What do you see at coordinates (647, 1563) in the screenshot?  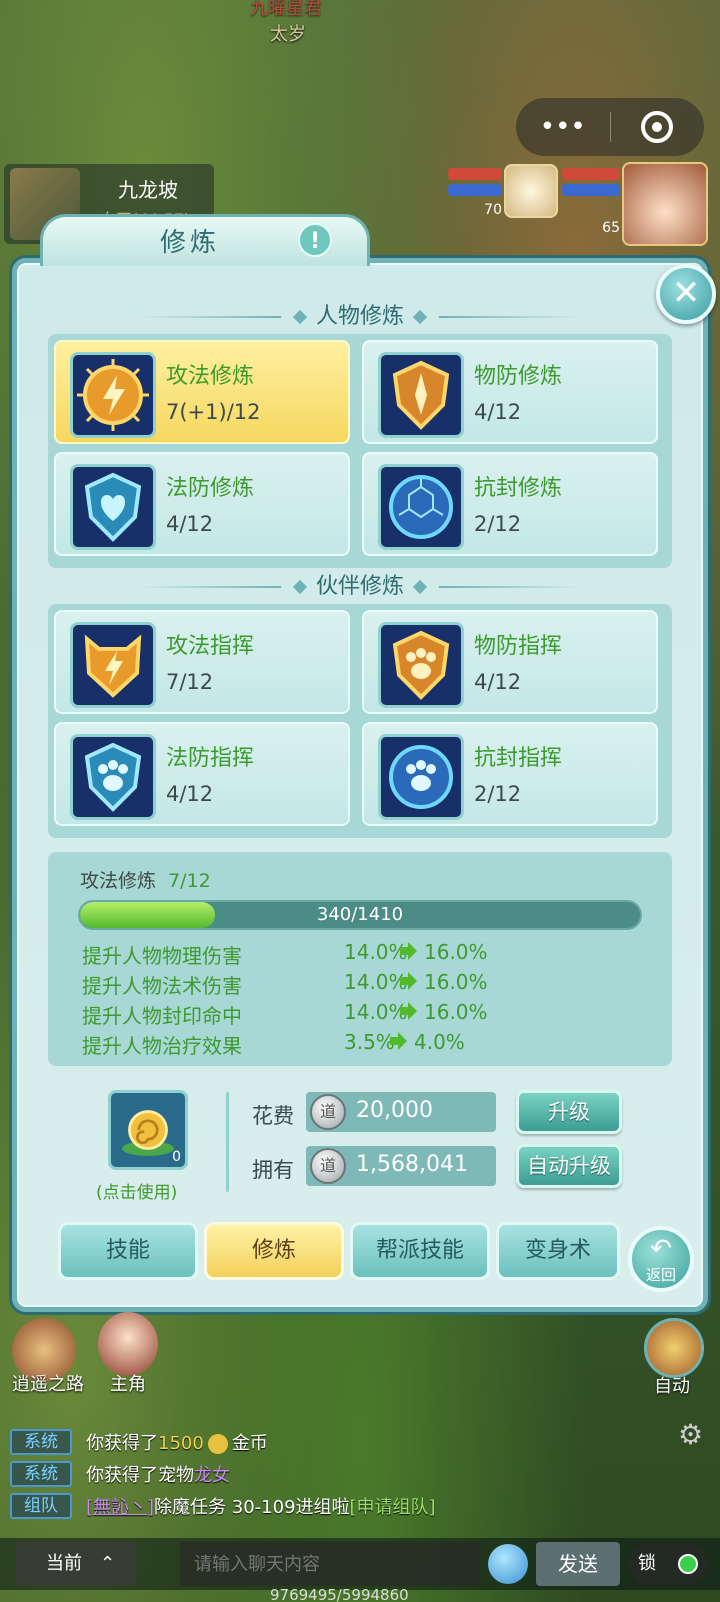 I see `lock-label: 锁` at bounding box center [647, 1563].